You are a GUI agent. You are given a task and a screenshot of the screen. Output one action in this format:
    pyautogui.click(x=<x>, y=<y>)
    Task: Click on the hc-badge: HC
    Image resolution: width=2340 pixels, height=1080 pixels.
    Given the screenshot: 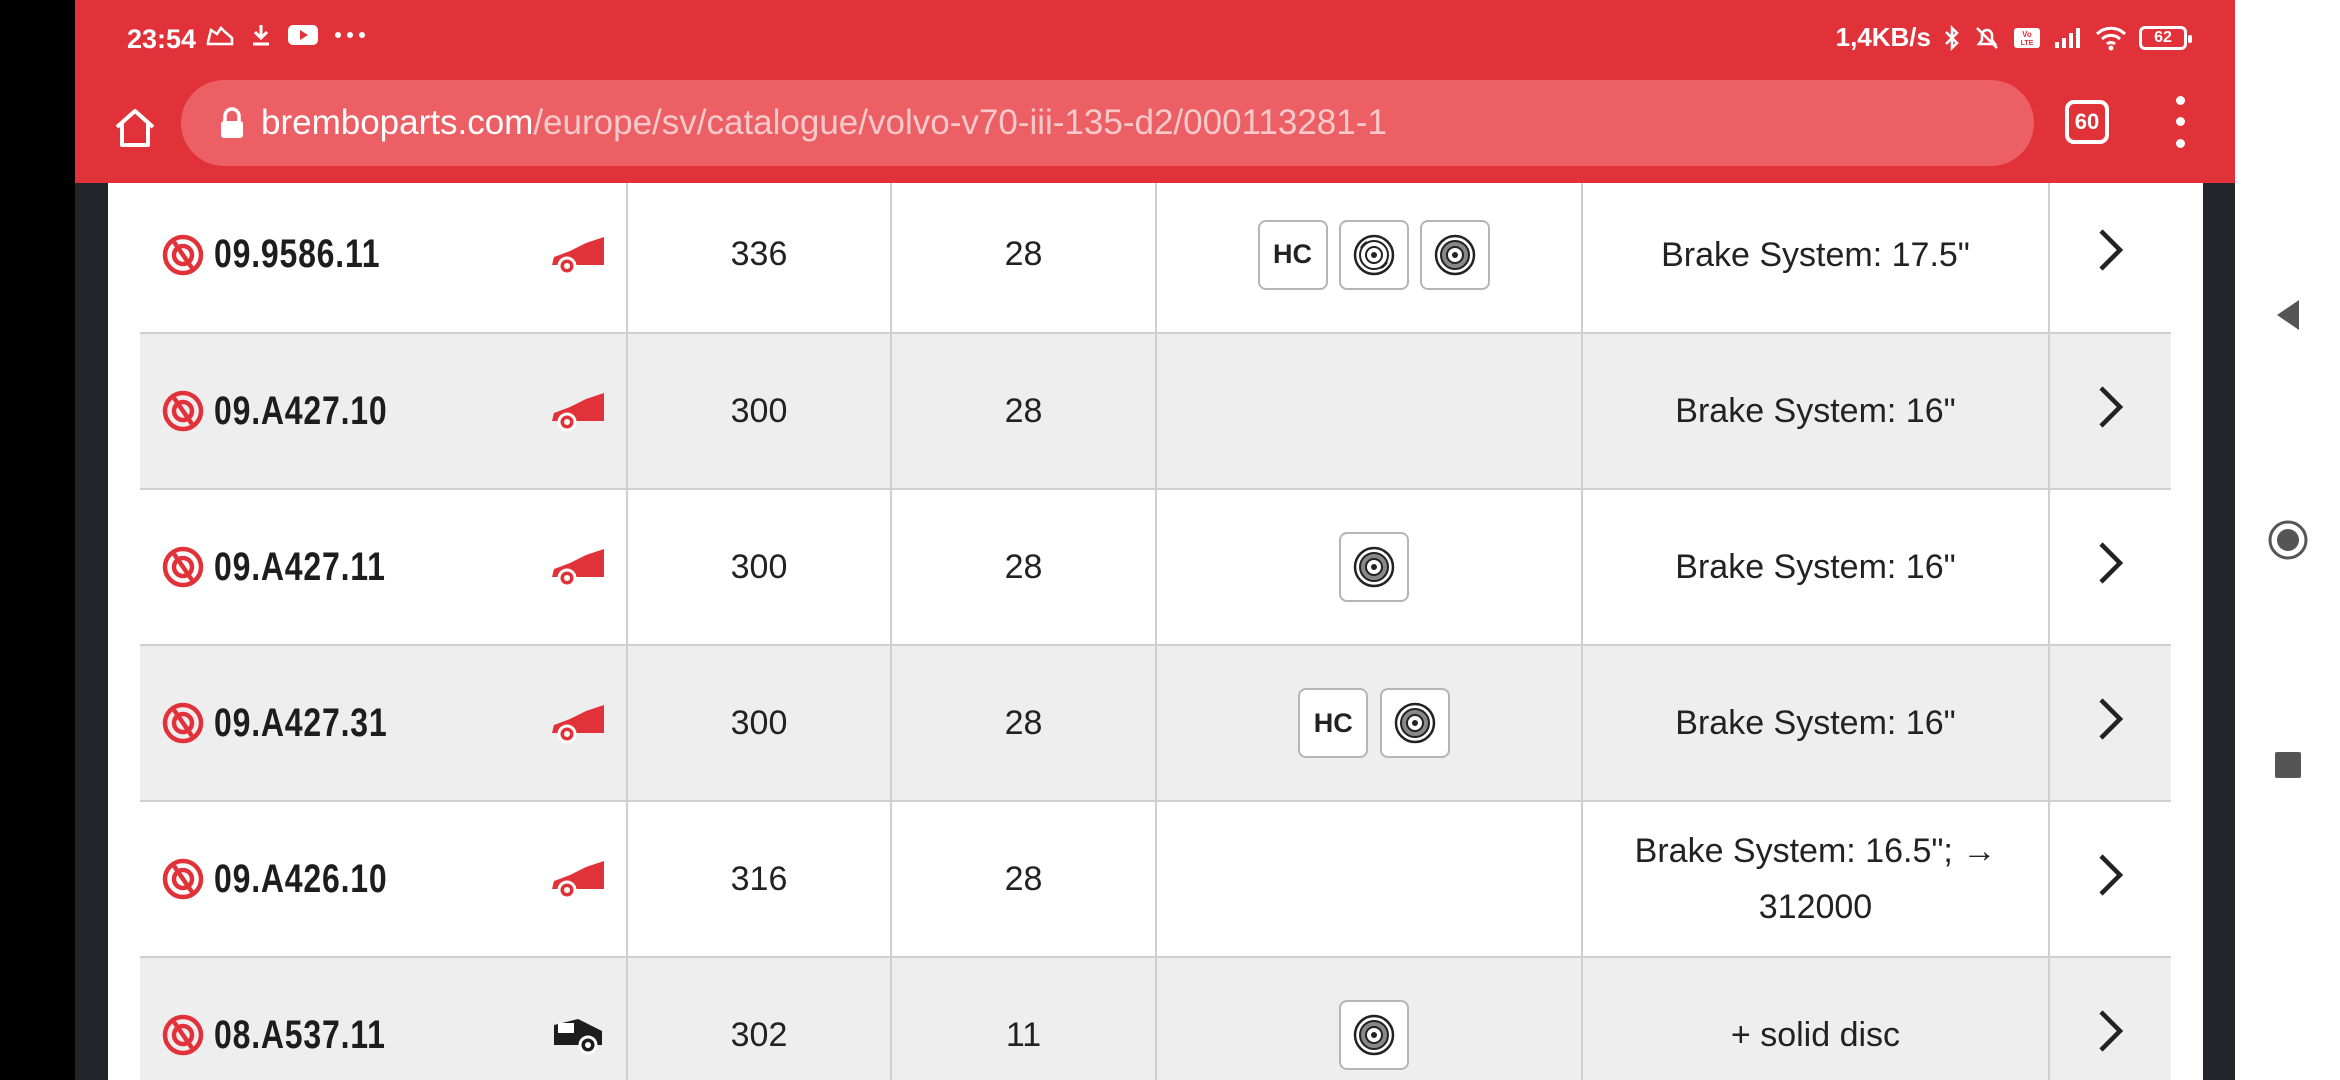 What is the action you would take?
    pyautogui.click(x=1292, y=254)
    